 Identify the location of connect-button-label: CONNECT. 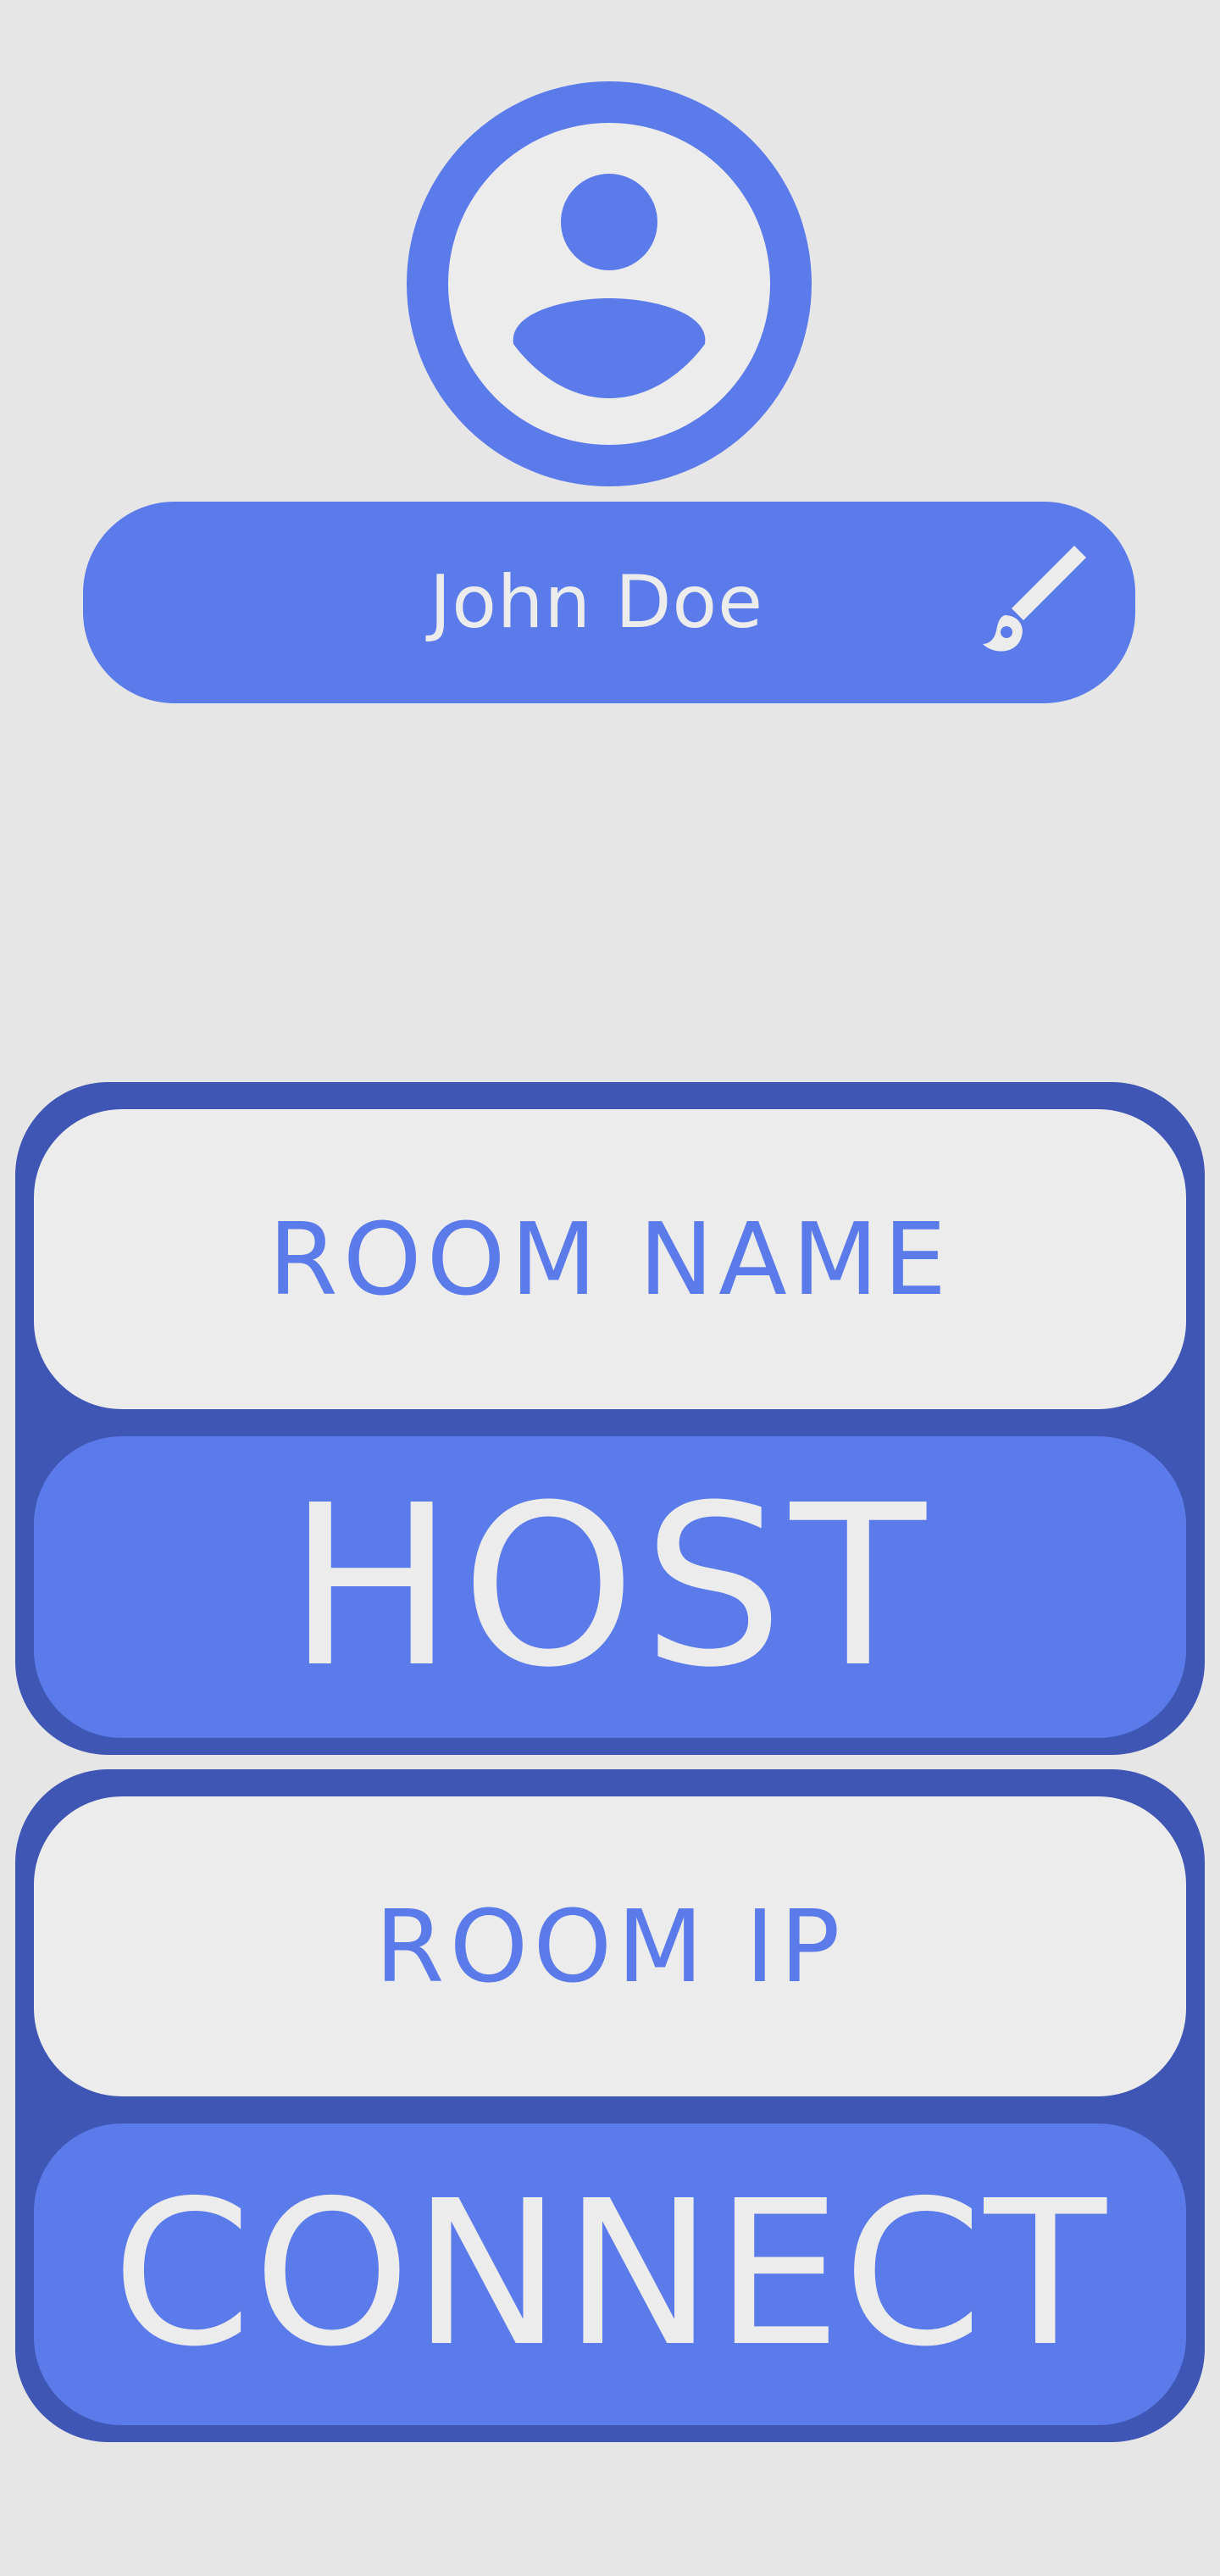
(610, 2273).